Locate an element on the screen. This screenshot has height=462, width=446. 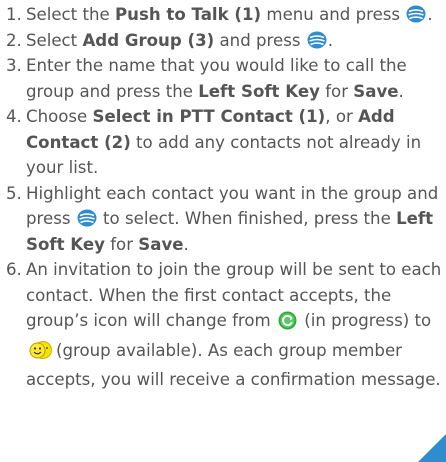
step-text: Select is located at coordinates (54, 40).